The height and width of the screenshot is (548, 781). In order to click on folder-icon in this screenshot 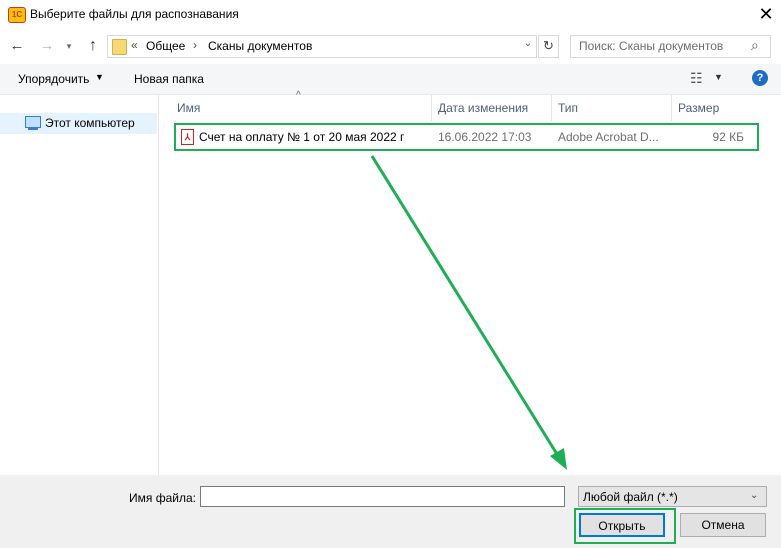, I will do `click(119, 47)`.